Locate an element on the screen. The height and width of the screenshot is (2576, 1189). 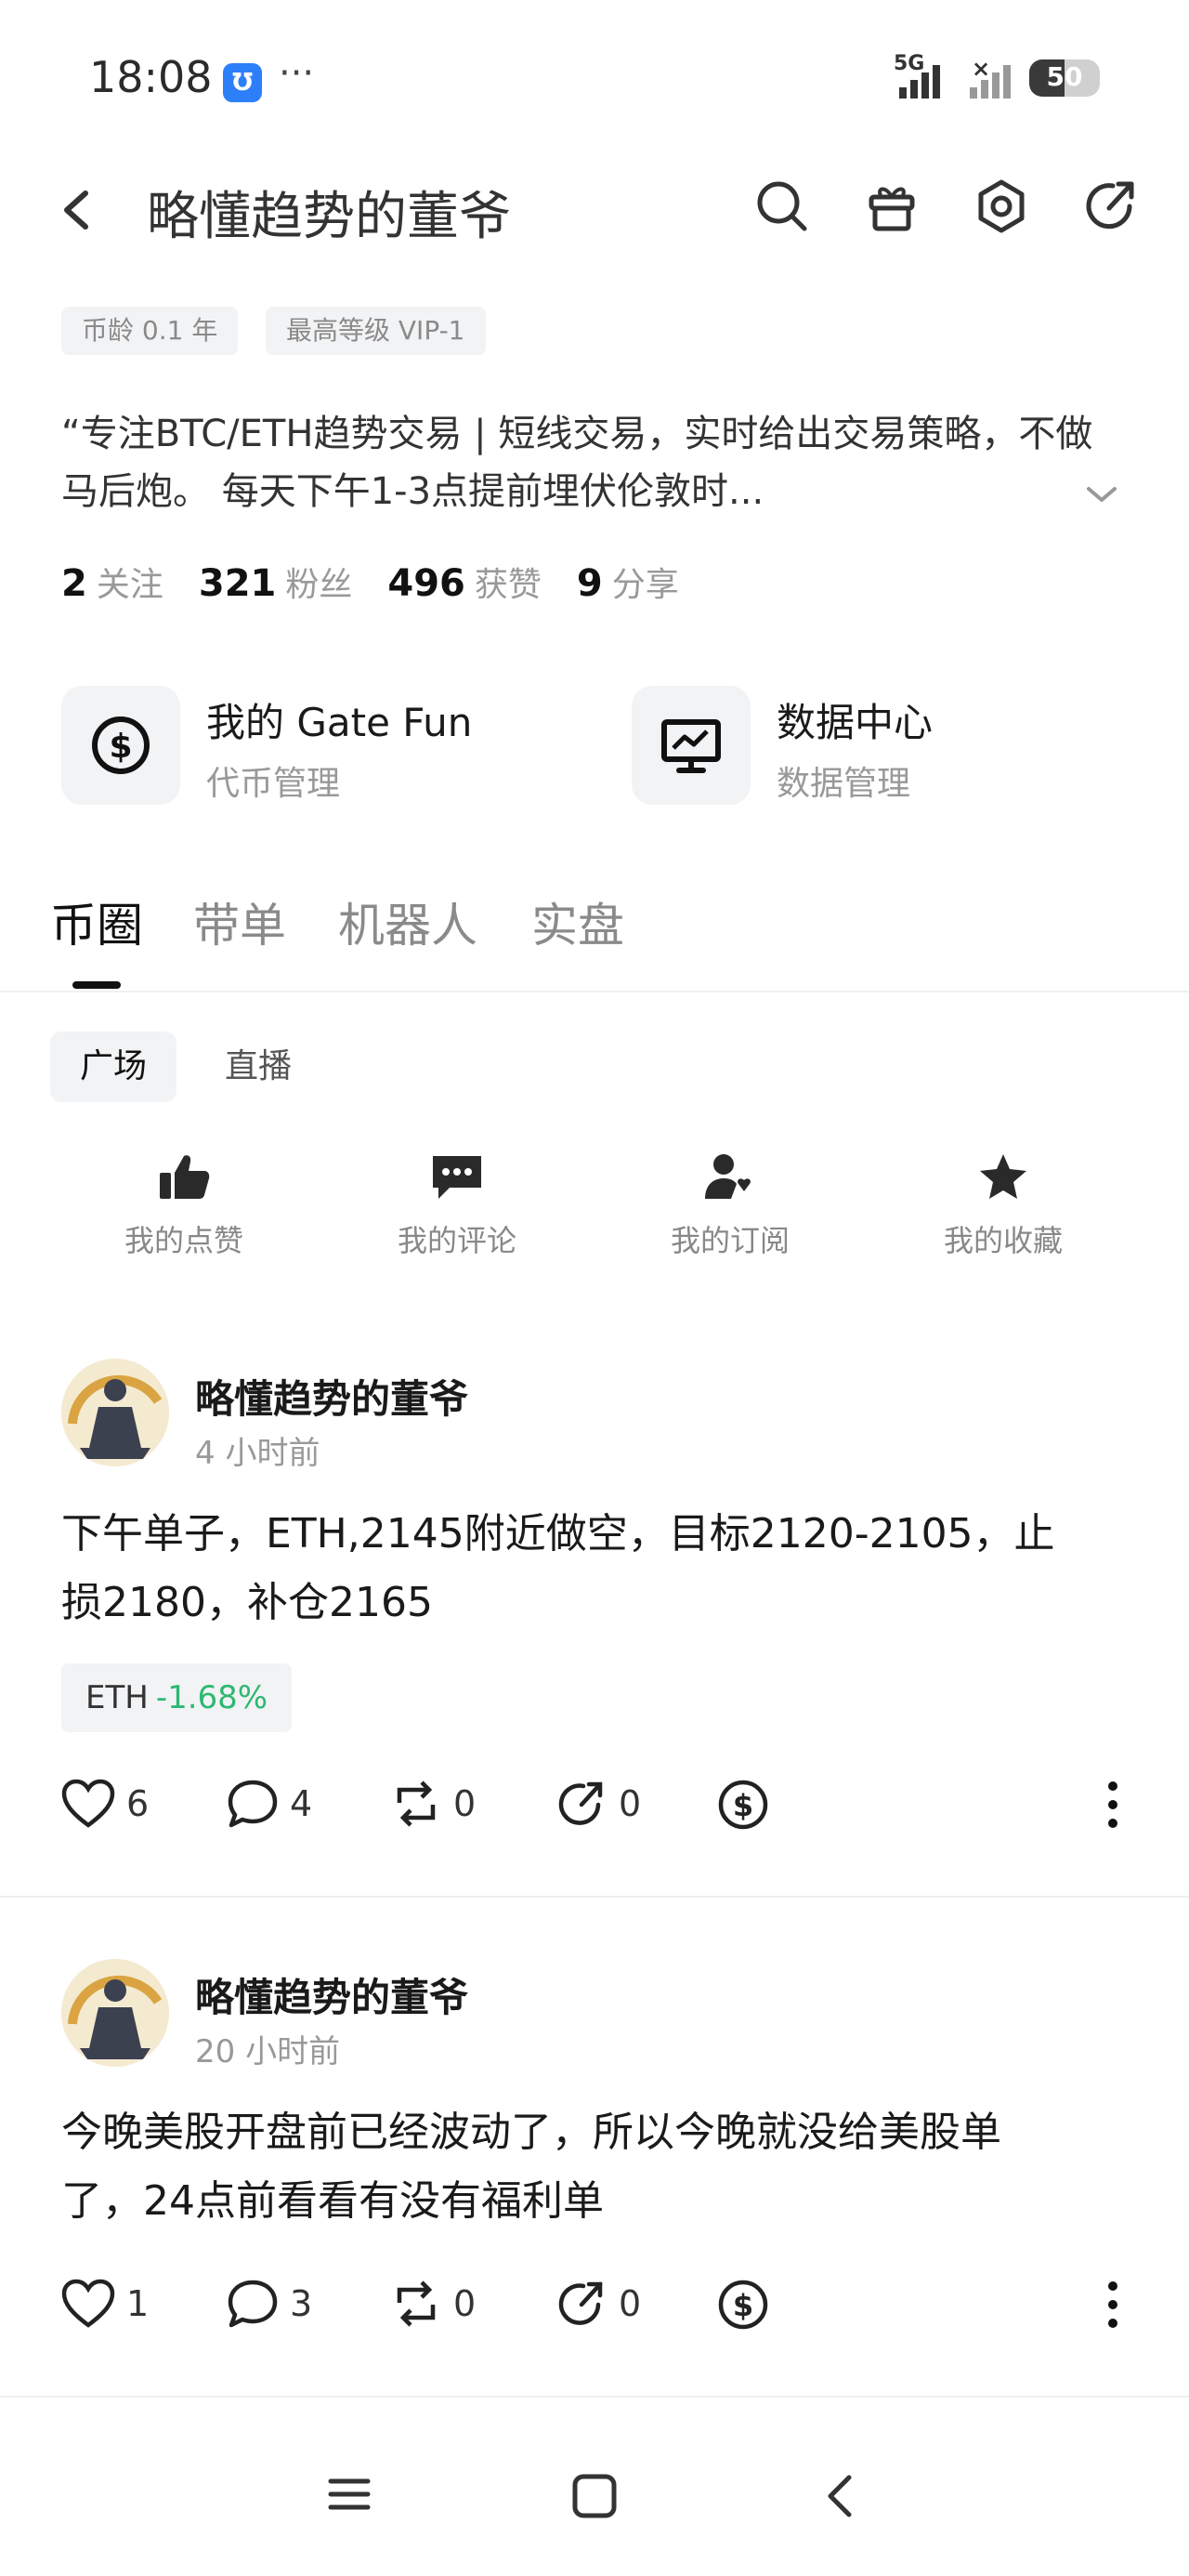
gate-fun-card: $ is located at coordinates (120, 745).